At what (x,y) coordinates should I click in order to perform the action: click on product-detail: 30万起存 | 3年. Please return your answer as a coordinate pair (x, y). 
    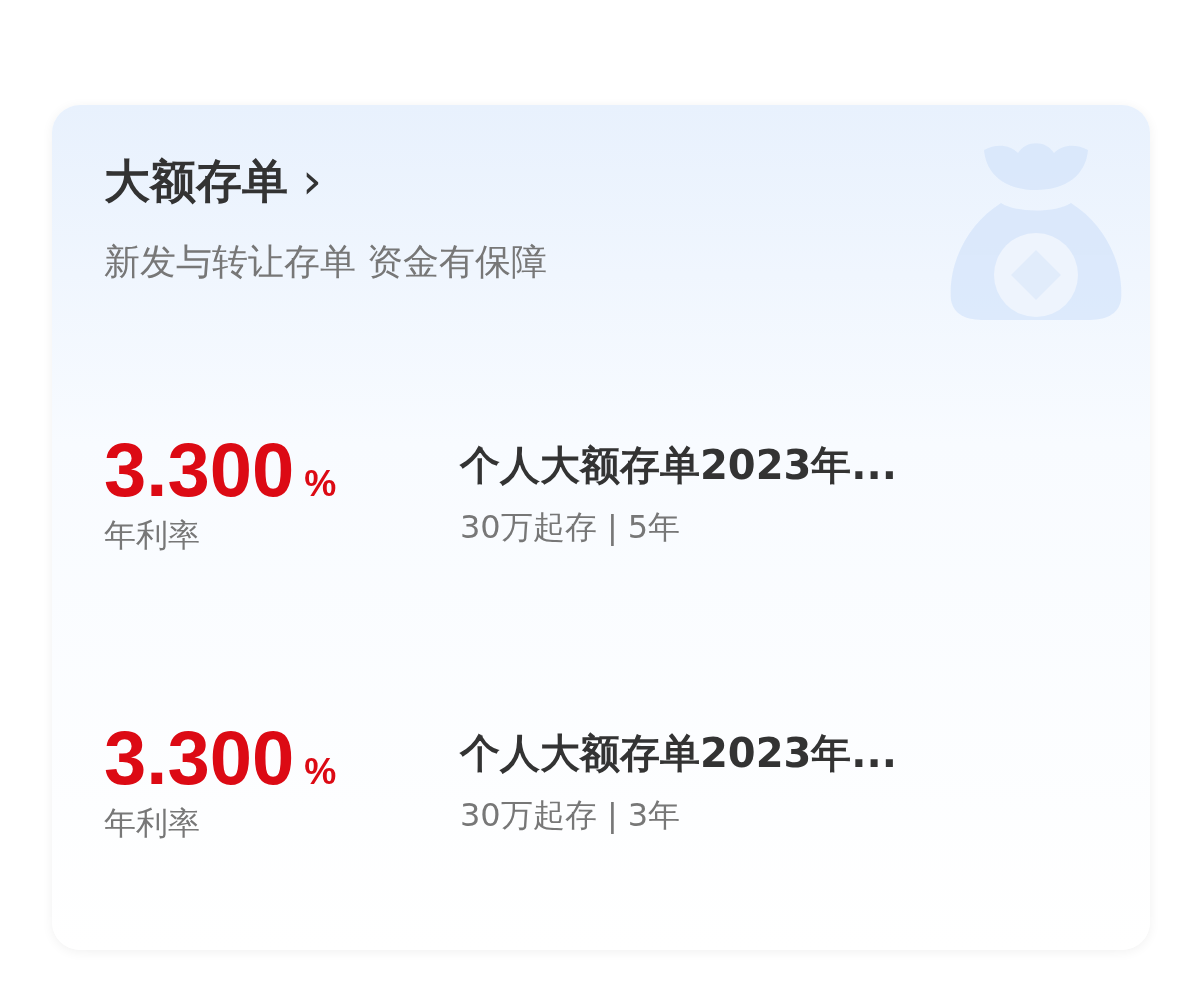
    Looking at the image, I should click on (571, 815).